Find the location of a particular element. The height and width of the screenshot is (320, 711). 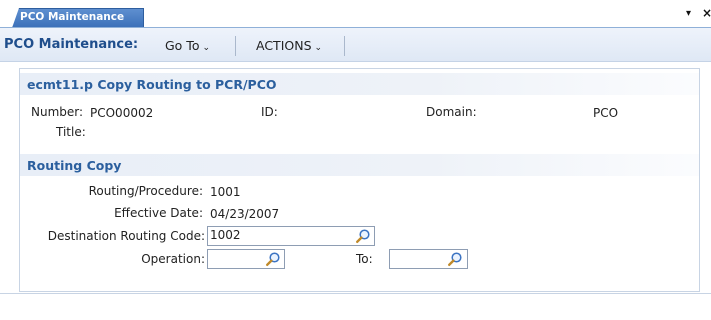

destination-routing-field is located at coordinates (291, 236).